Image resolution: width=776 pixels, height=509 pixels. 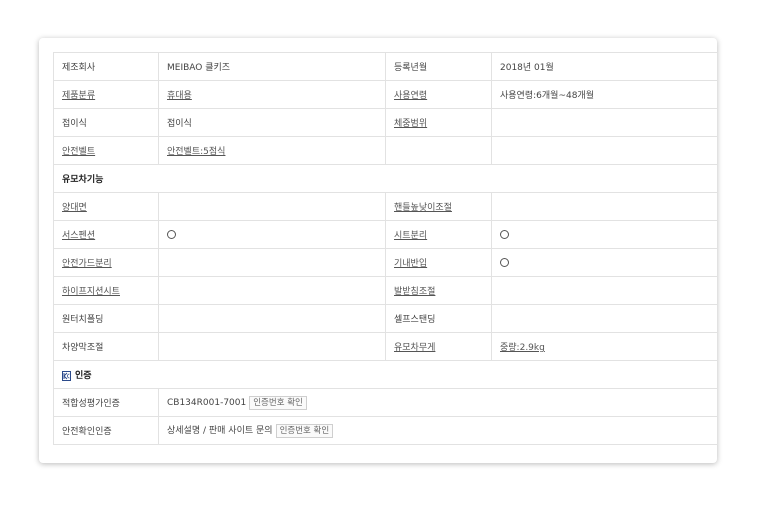 I want to click on table-row: 안전가드분리 기내반입, so click(x=385, y=262).